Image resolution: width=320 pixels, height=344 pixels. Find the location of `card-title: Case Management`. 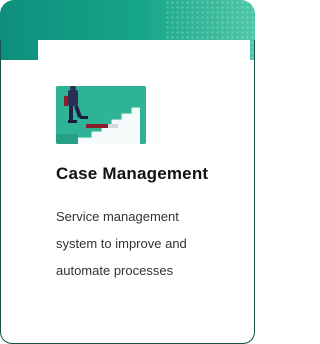

card-title: Case Management is located at coordinates (132, 173).